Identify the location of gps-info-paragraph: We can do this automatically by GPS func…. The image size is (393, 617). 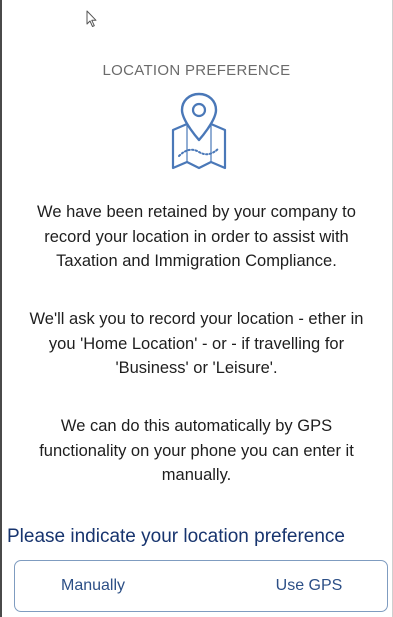
(196, 450).